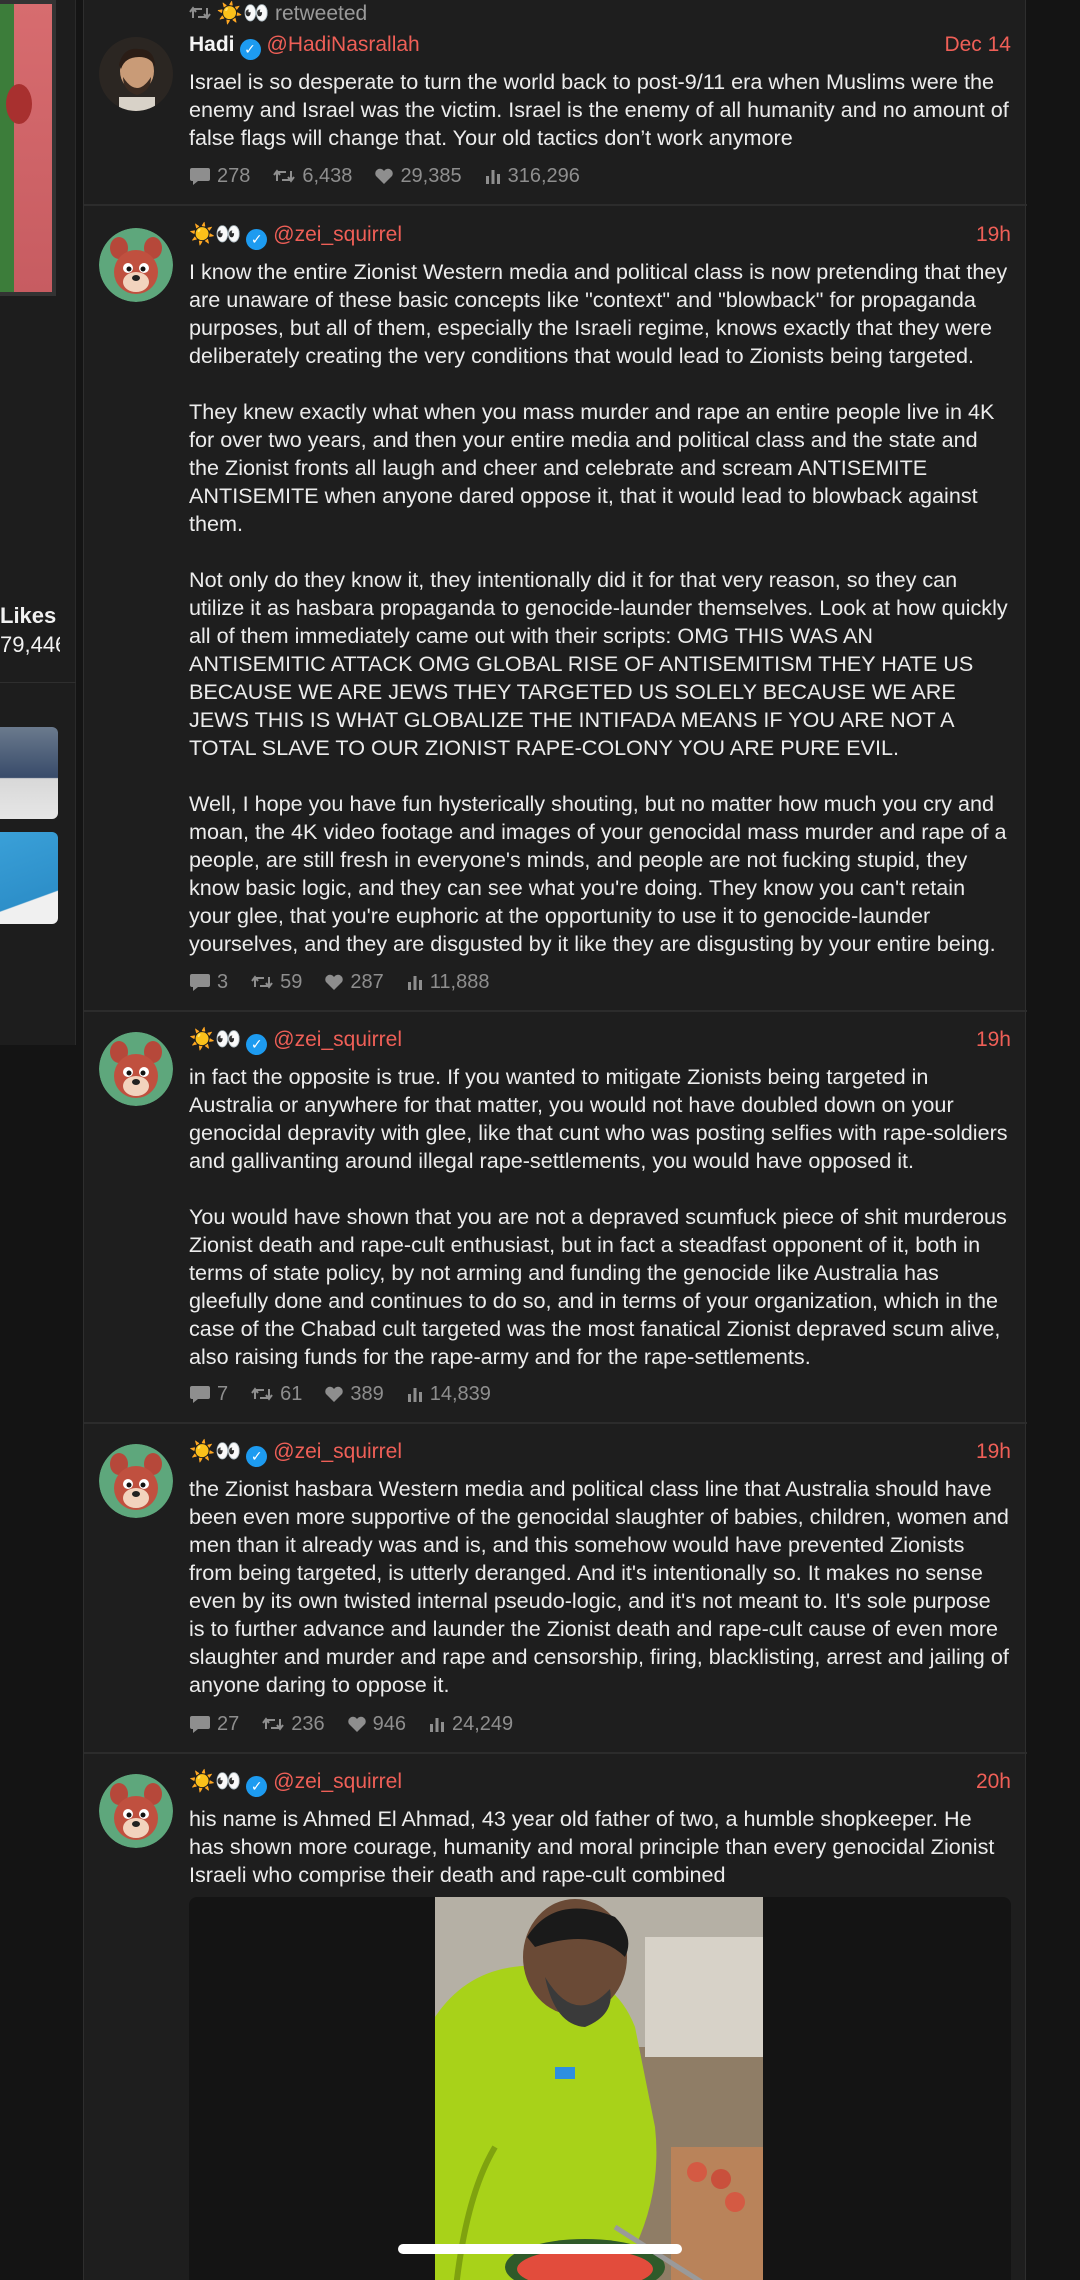 The image size is (1080, 2280). Describe the element at coordinates (389, 1723) in the screenshot. I see `like-count: 946` at that location.